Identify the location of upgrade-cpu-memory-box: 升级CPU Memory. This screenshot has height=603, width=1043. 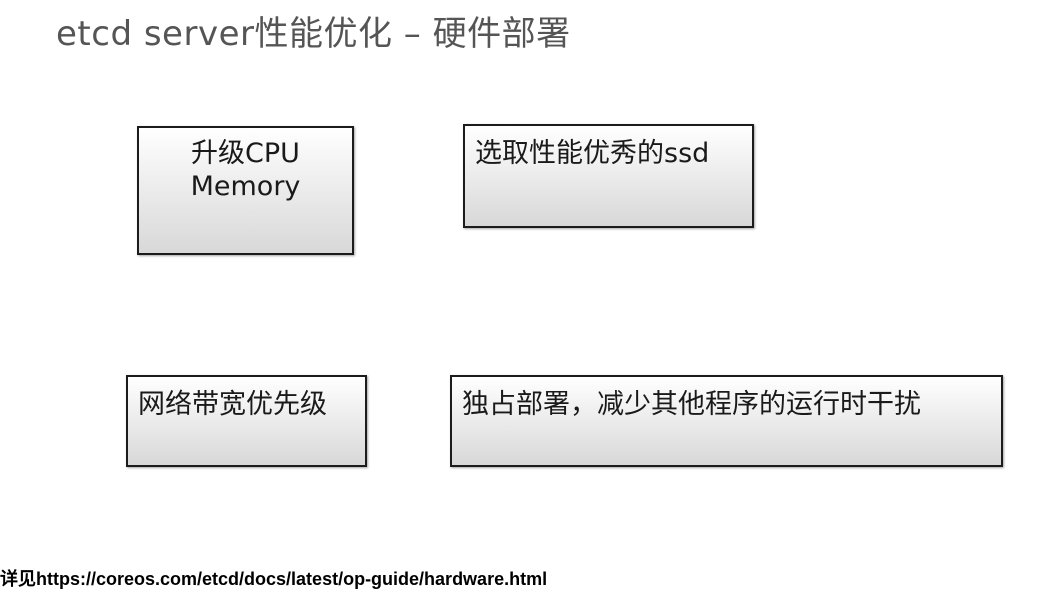
(245, 190).